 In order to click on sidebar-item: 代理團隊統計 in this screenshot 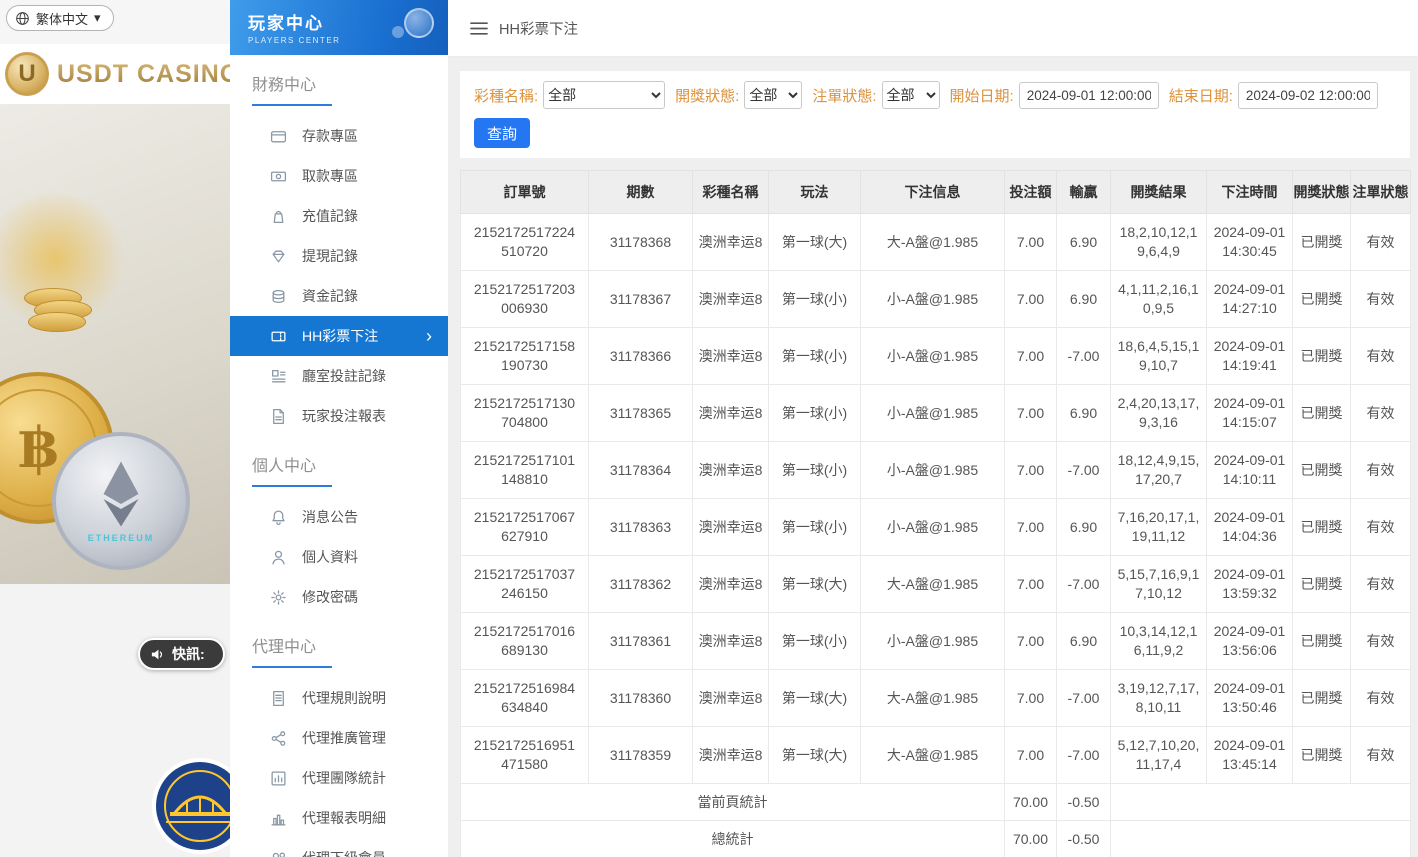, I will do `click(339, 778)`.